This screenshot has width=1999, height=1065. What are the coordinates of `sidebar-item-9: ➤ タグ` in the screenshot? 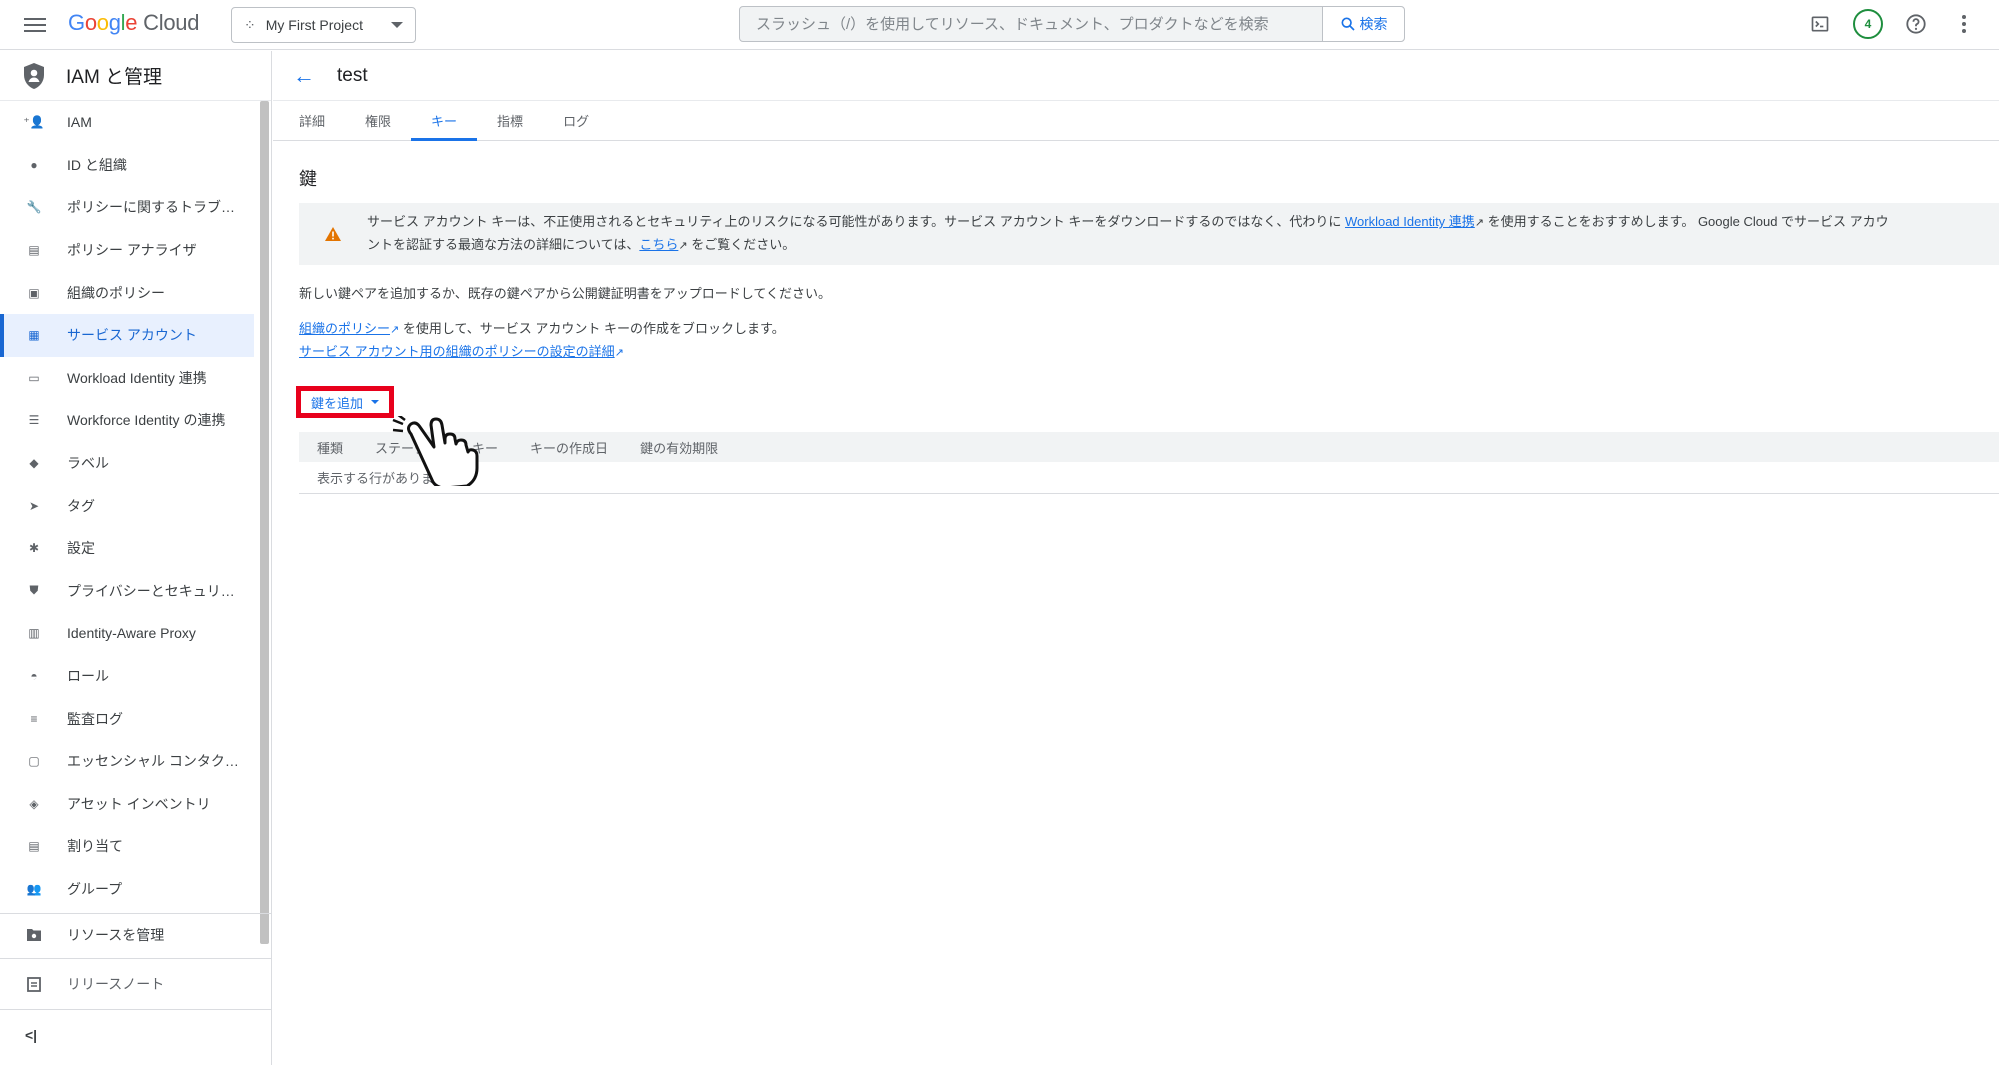 It's located at (135, 505).